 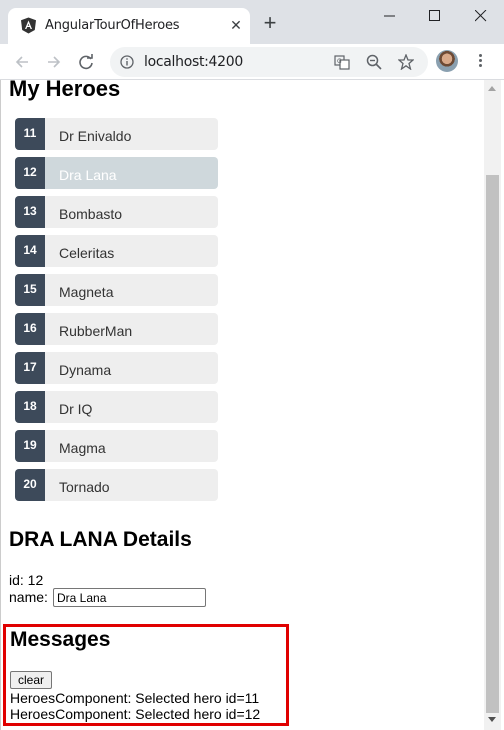 I want to click on hero-list-item: 20 Tornado, so click(x=116, y=485).